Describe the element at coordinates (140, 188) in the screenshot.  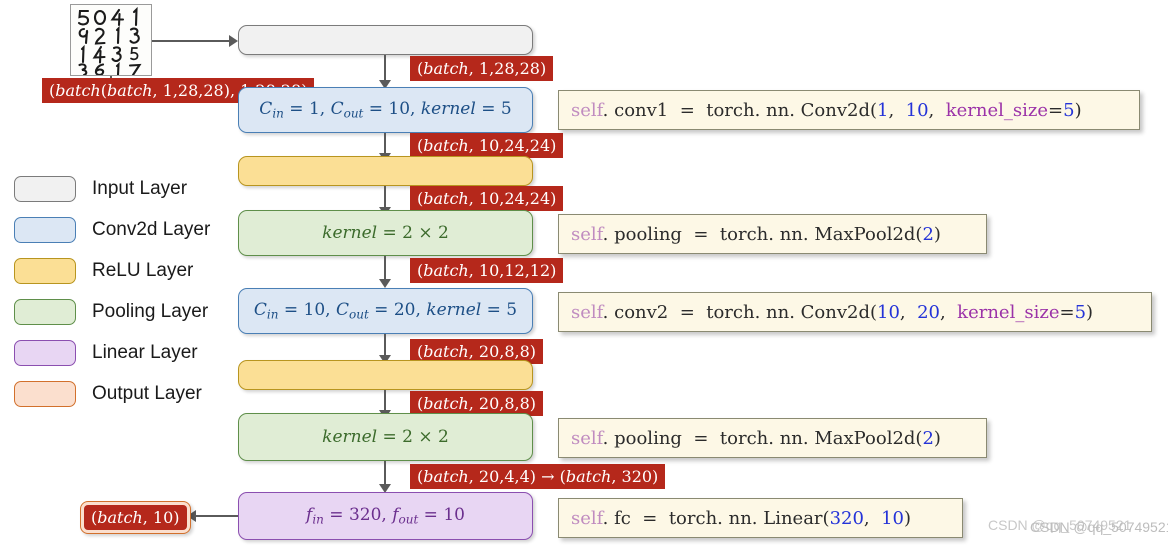
I see `legend-label-input: Input Layer` at that location.